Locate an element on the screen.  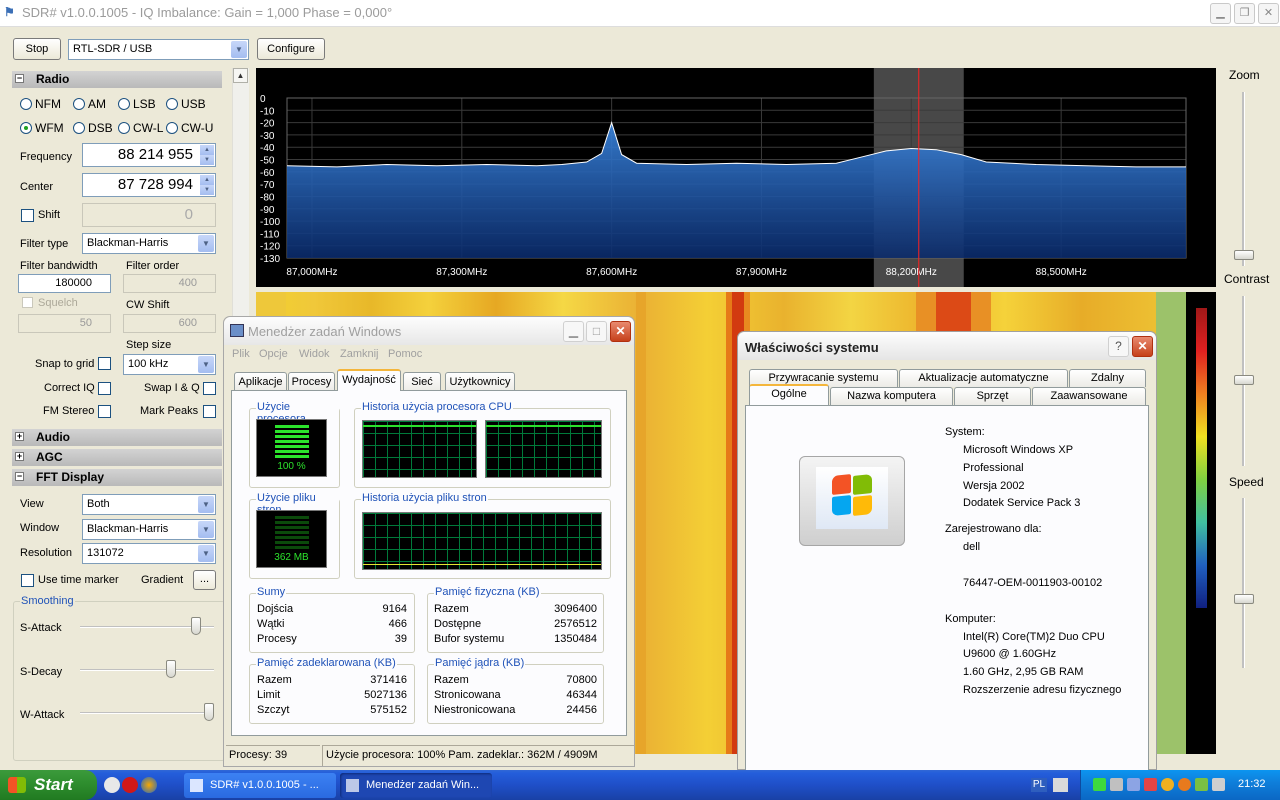
squelch-checkbox is located at coordinates (27, 302).